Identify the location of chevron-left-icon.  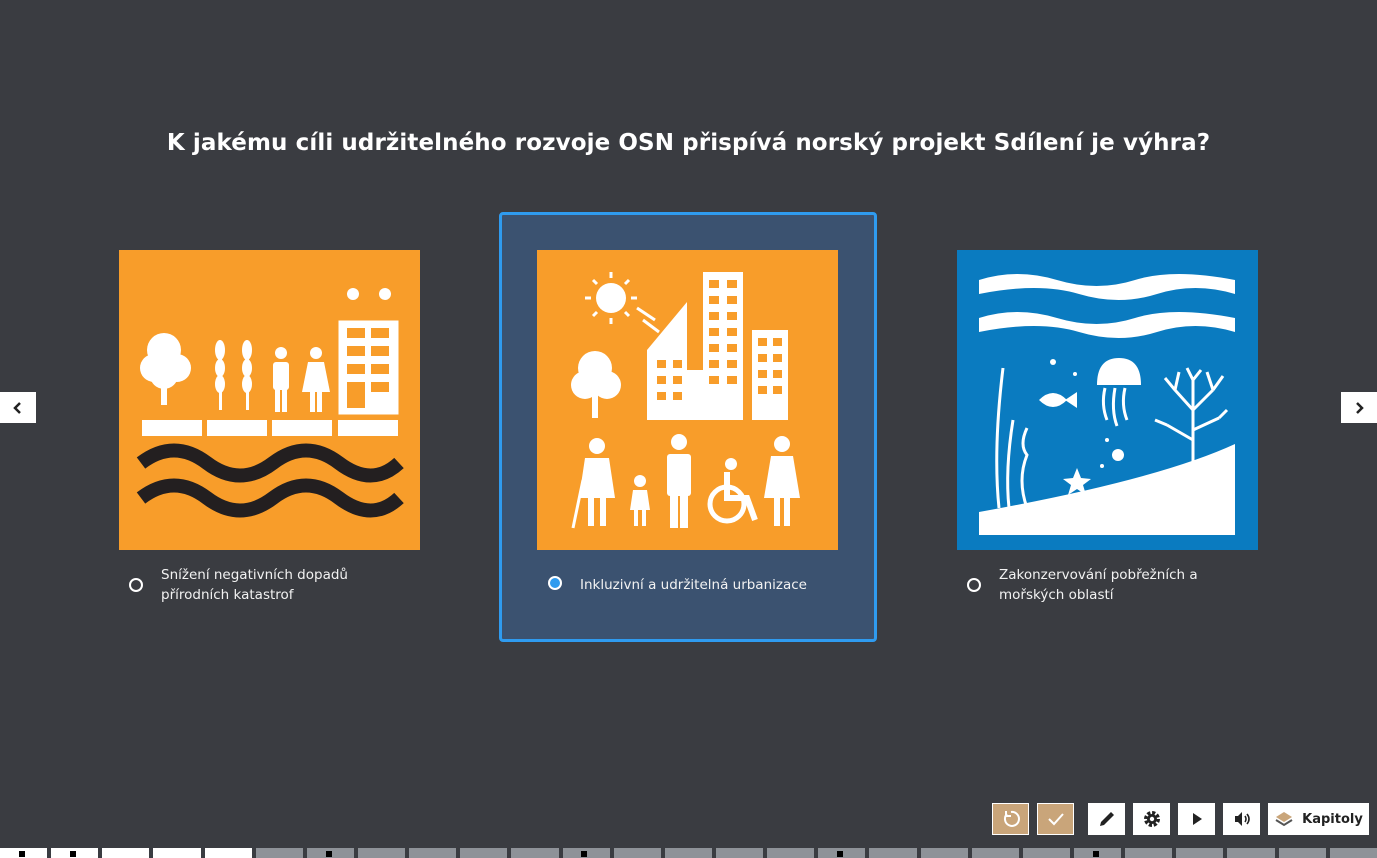
(17, 407).